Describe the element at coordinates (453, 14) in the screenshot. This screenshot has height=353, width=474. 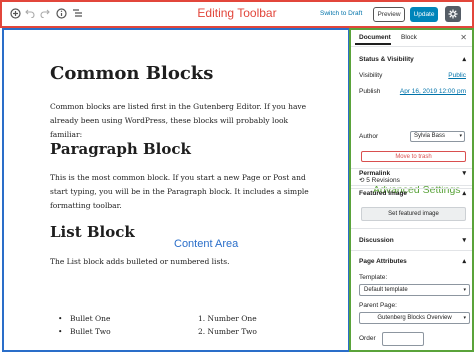
I see `settings-gear-icon` at that location.